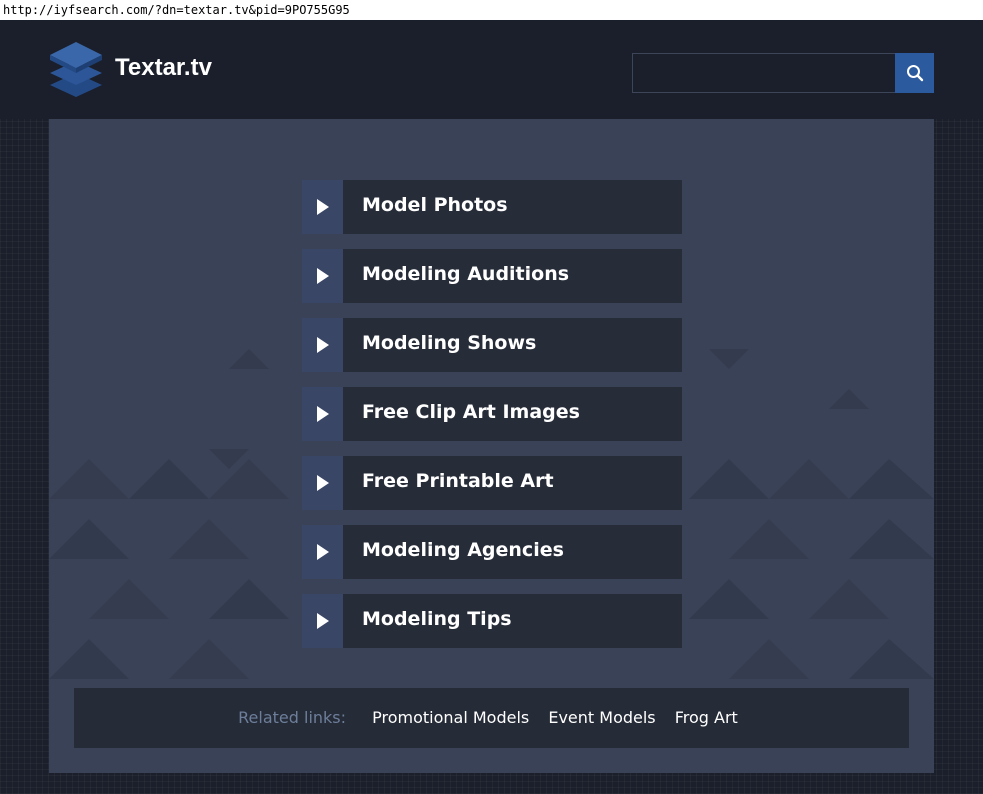 The height and width of the screenshot is (794, 983). What do you see at coordinates (437, 619) in the screenshot?
I see `link-label: Modeling Tips` at bounding box center [437, 619].